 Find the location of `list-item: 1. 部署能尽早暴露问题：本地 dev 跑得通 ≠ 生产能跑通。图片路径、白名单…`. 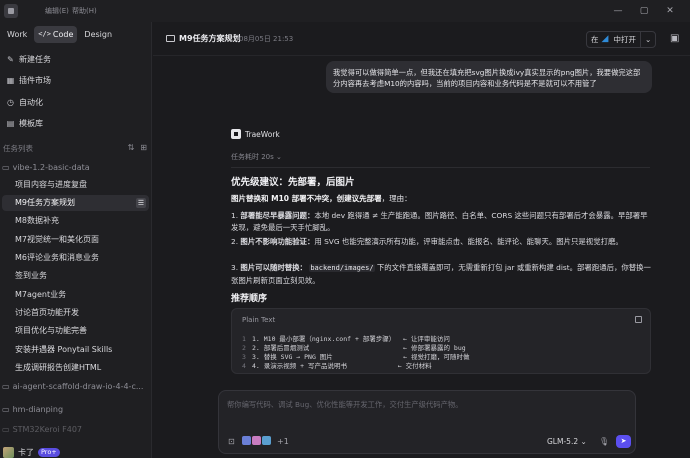

list-item: 1. 部署能尽早暴露问题：本地 dev 跑得通 ≠ 生产能跑通。图片路径、白名单… is located at coordinates (441, 221).